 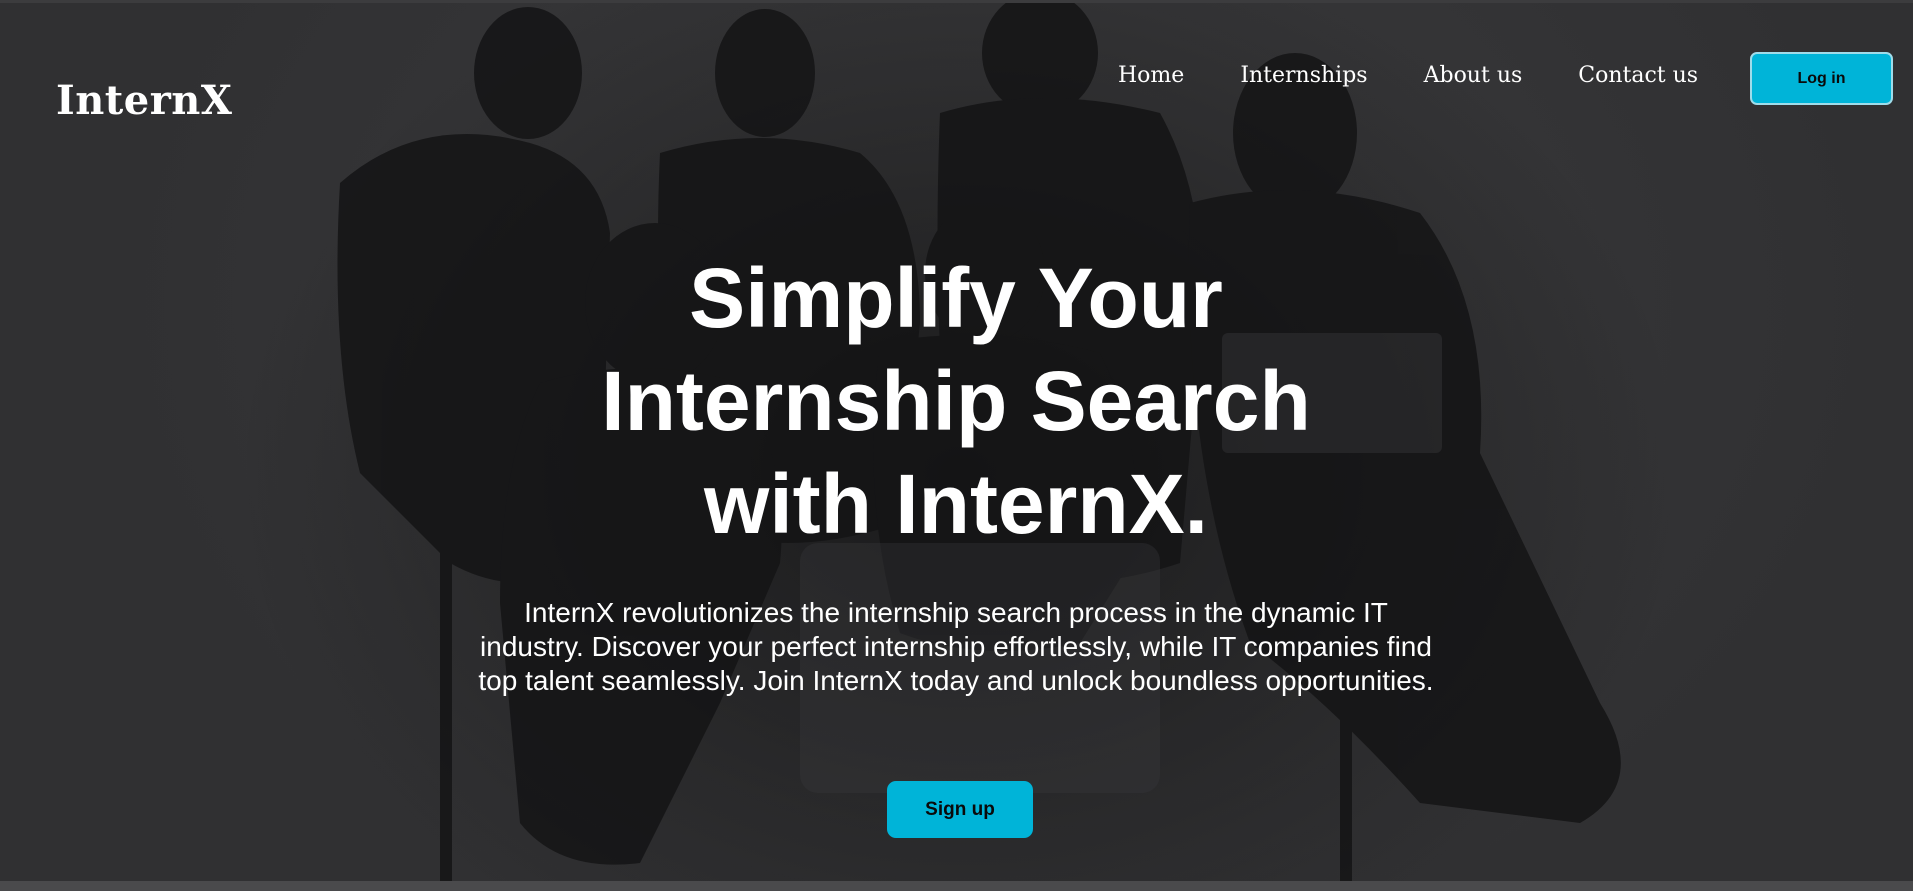 I want to click on signup-button: Sign up, so click(x=960, y=809).